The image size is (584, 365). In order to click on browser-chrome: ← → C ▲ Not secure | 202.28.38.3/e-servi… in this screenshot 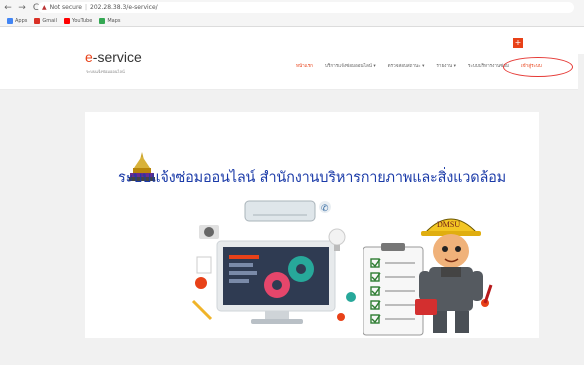, I will do `click(292, 13)`.